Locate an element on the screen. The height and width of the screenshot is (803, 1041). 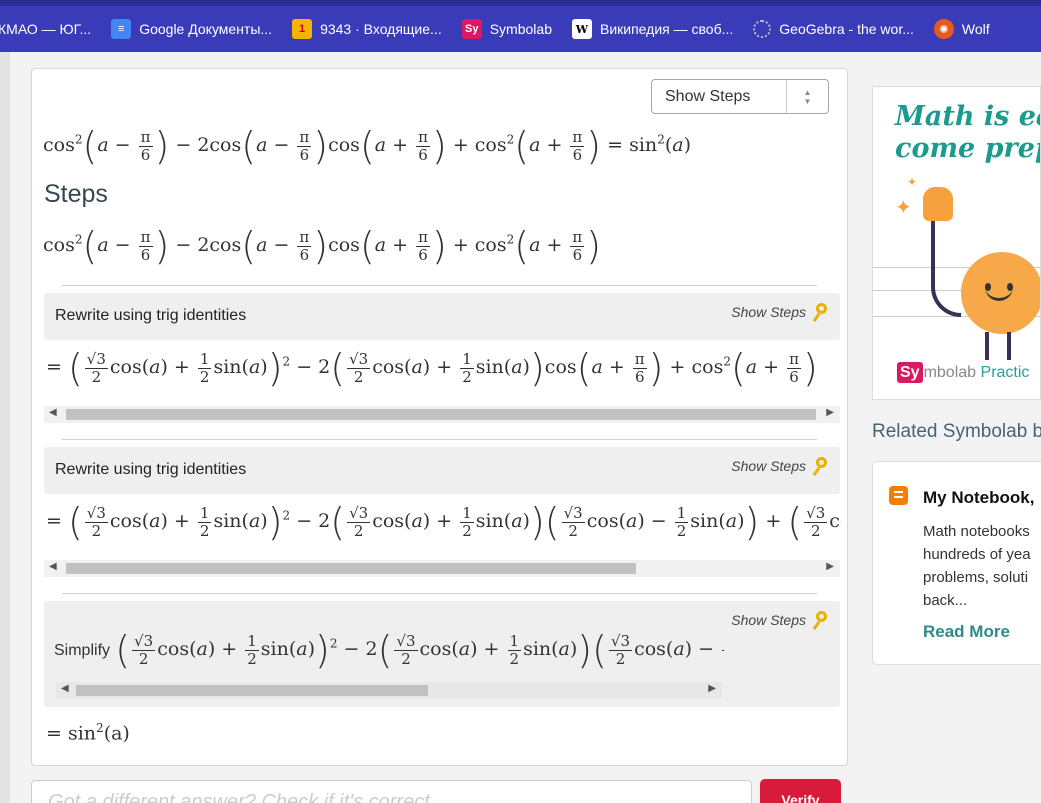
select-arrows-icon: ▲ ▼ is located at coordinates (807, 96).